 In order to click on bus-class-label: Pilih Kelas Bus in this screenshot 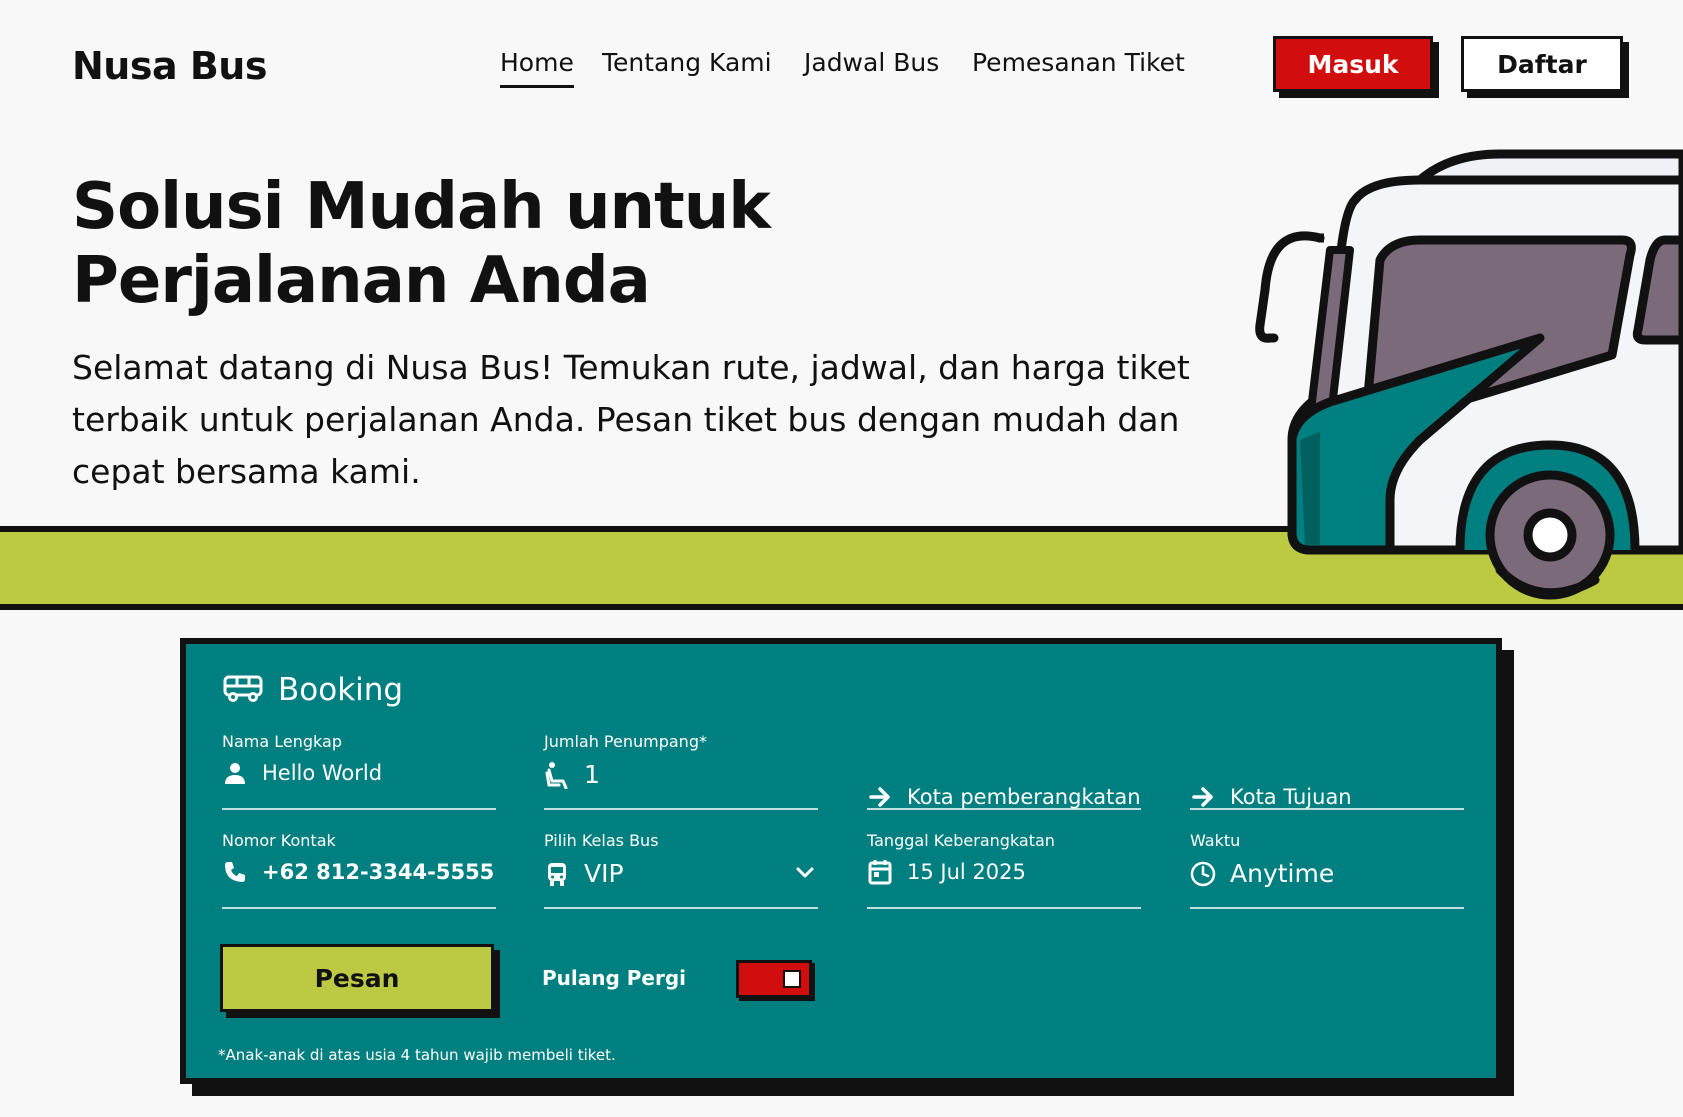, I will do `click(601, 840)`.